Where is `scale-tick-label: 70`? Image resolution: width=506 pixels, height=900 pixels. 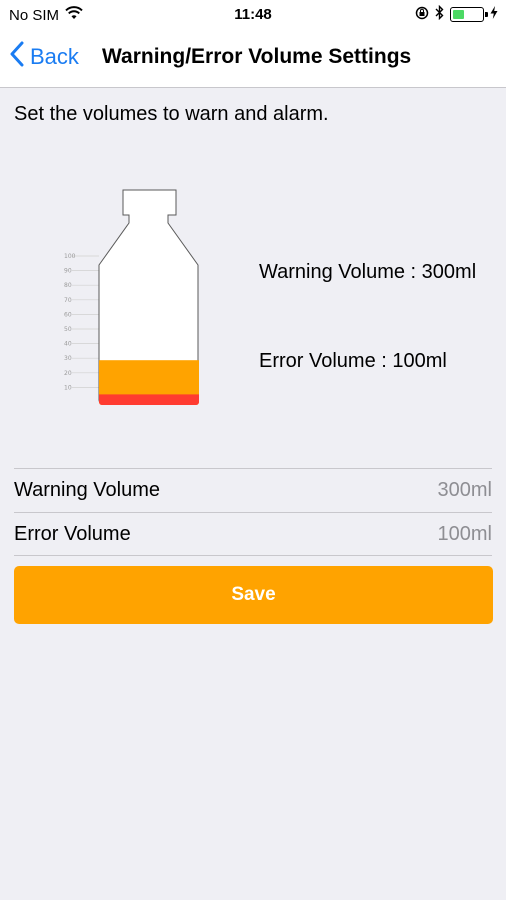 scale-tick-label: 70 is located at coordinates (68, 300).